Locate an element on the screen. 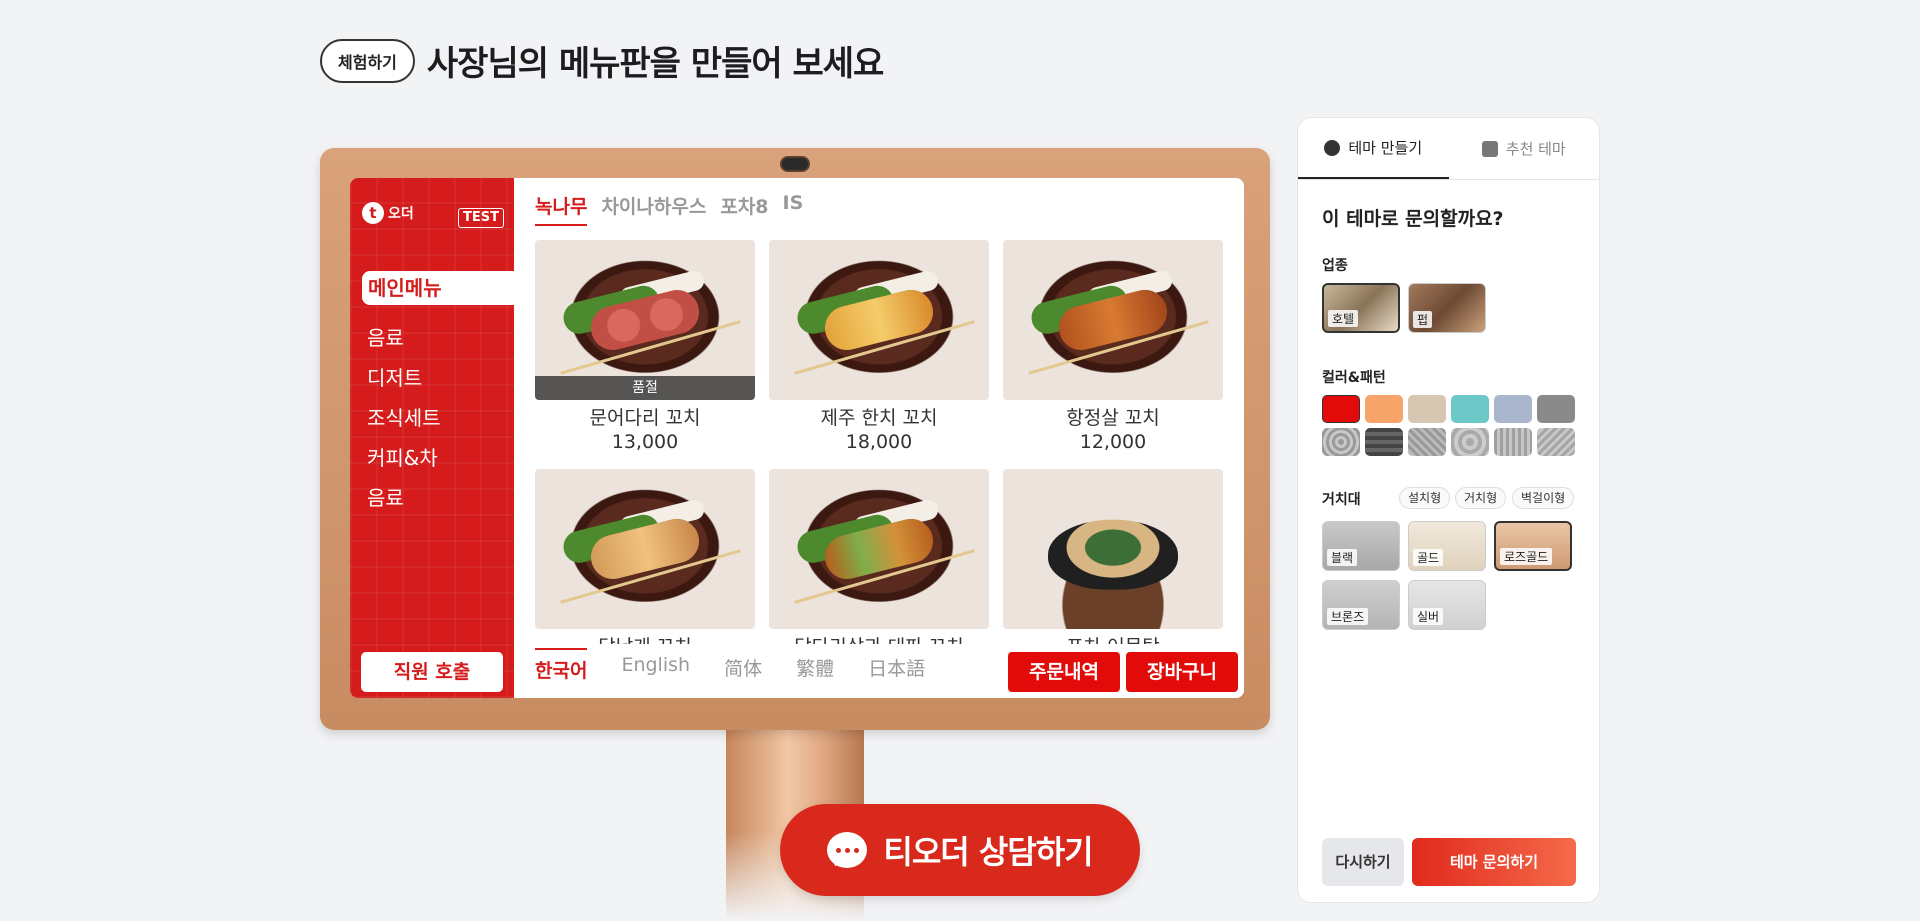  palette-icon is located at coordinates (1332, 147).